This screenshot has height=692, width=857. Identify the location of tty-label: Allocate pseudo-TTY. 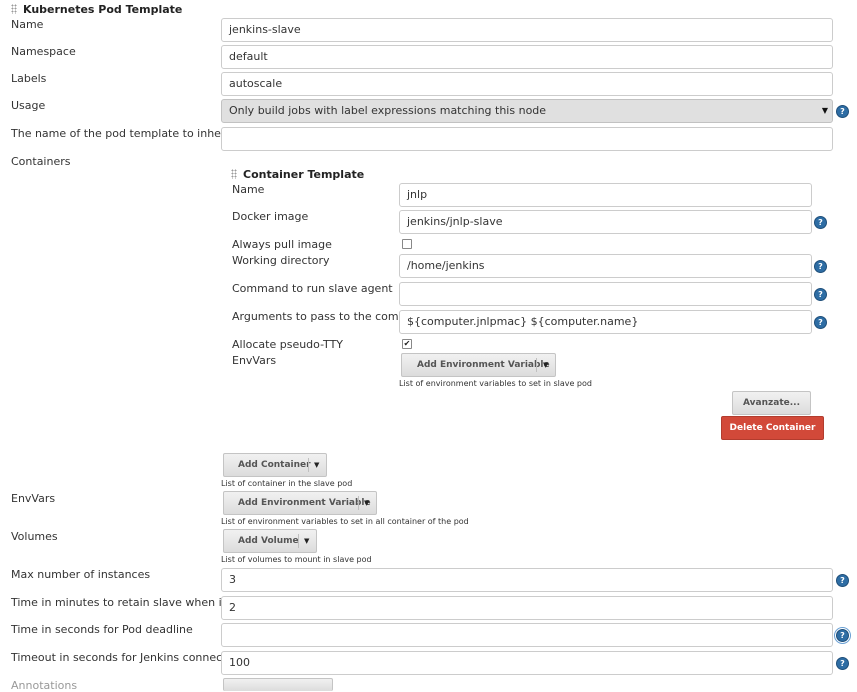
(288, 344).